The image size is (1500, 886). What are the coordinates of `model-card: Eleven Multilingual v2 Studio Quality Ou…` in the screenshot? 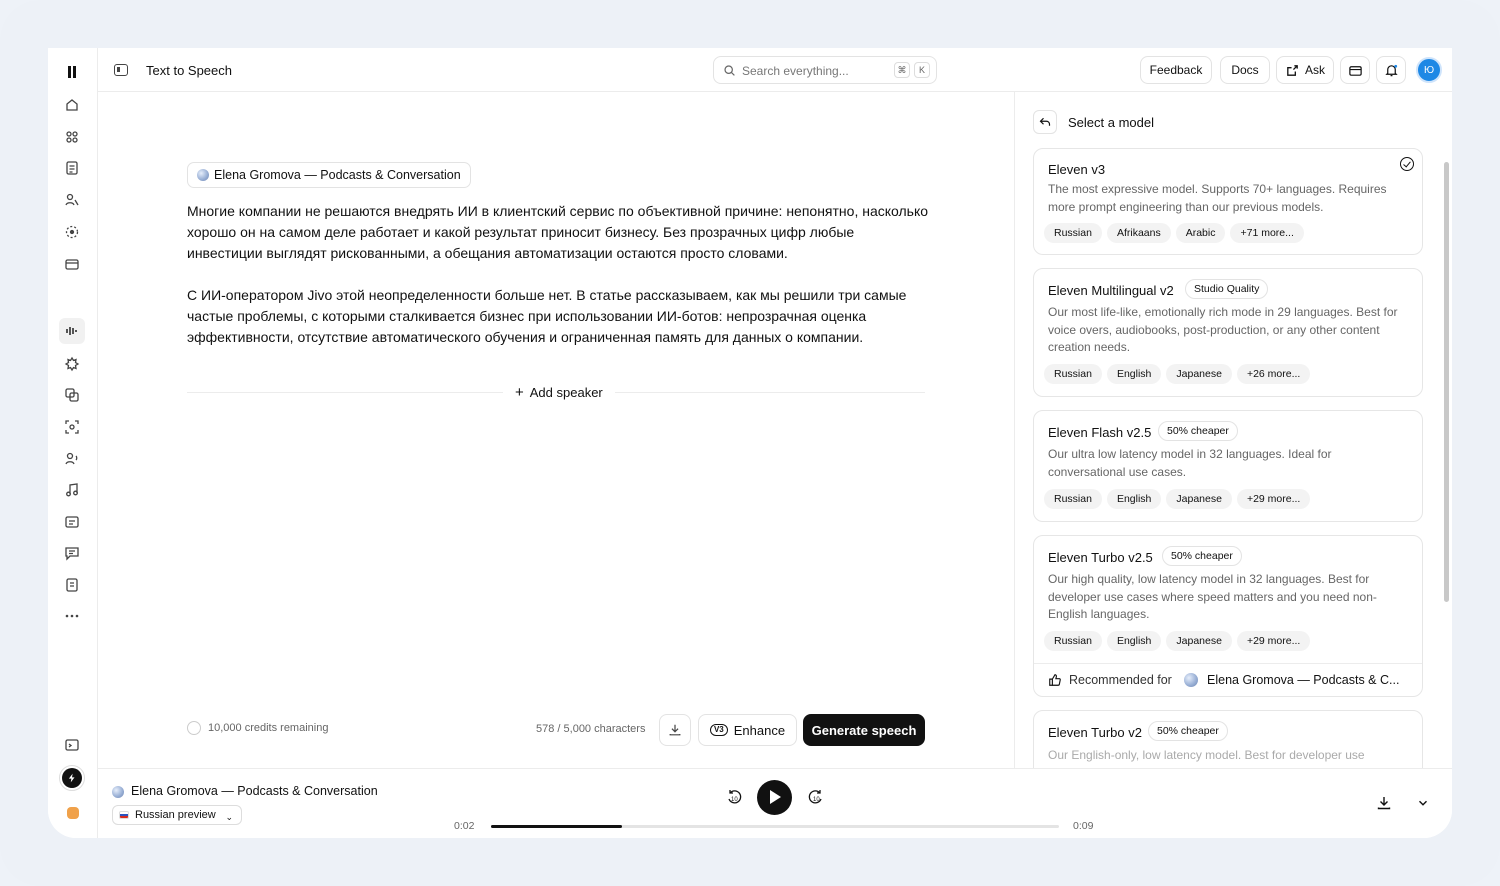 It's located at (1228, 332).